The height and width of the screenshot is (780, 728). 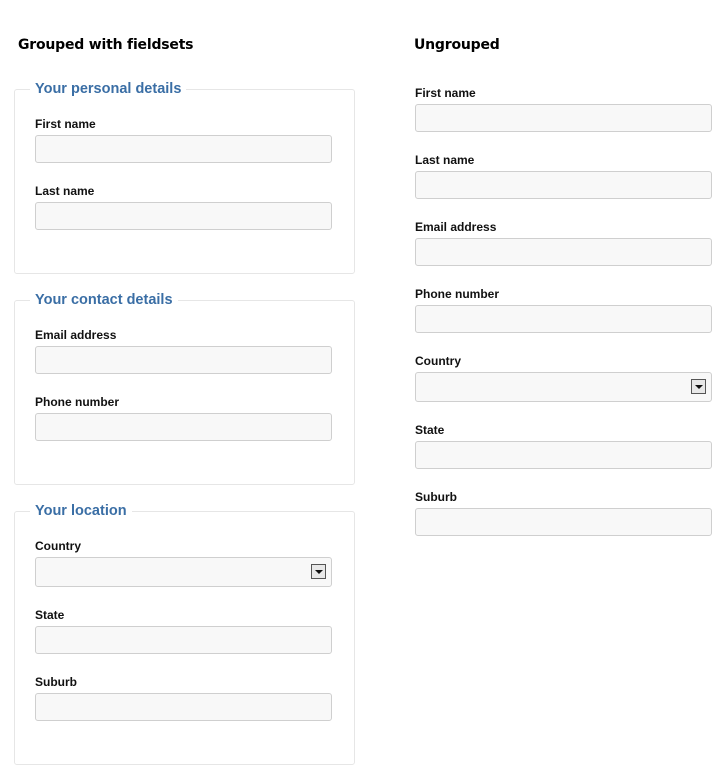 I want to click on fieldset-legend-personal: Your personal details, so click(x=108, y=89).